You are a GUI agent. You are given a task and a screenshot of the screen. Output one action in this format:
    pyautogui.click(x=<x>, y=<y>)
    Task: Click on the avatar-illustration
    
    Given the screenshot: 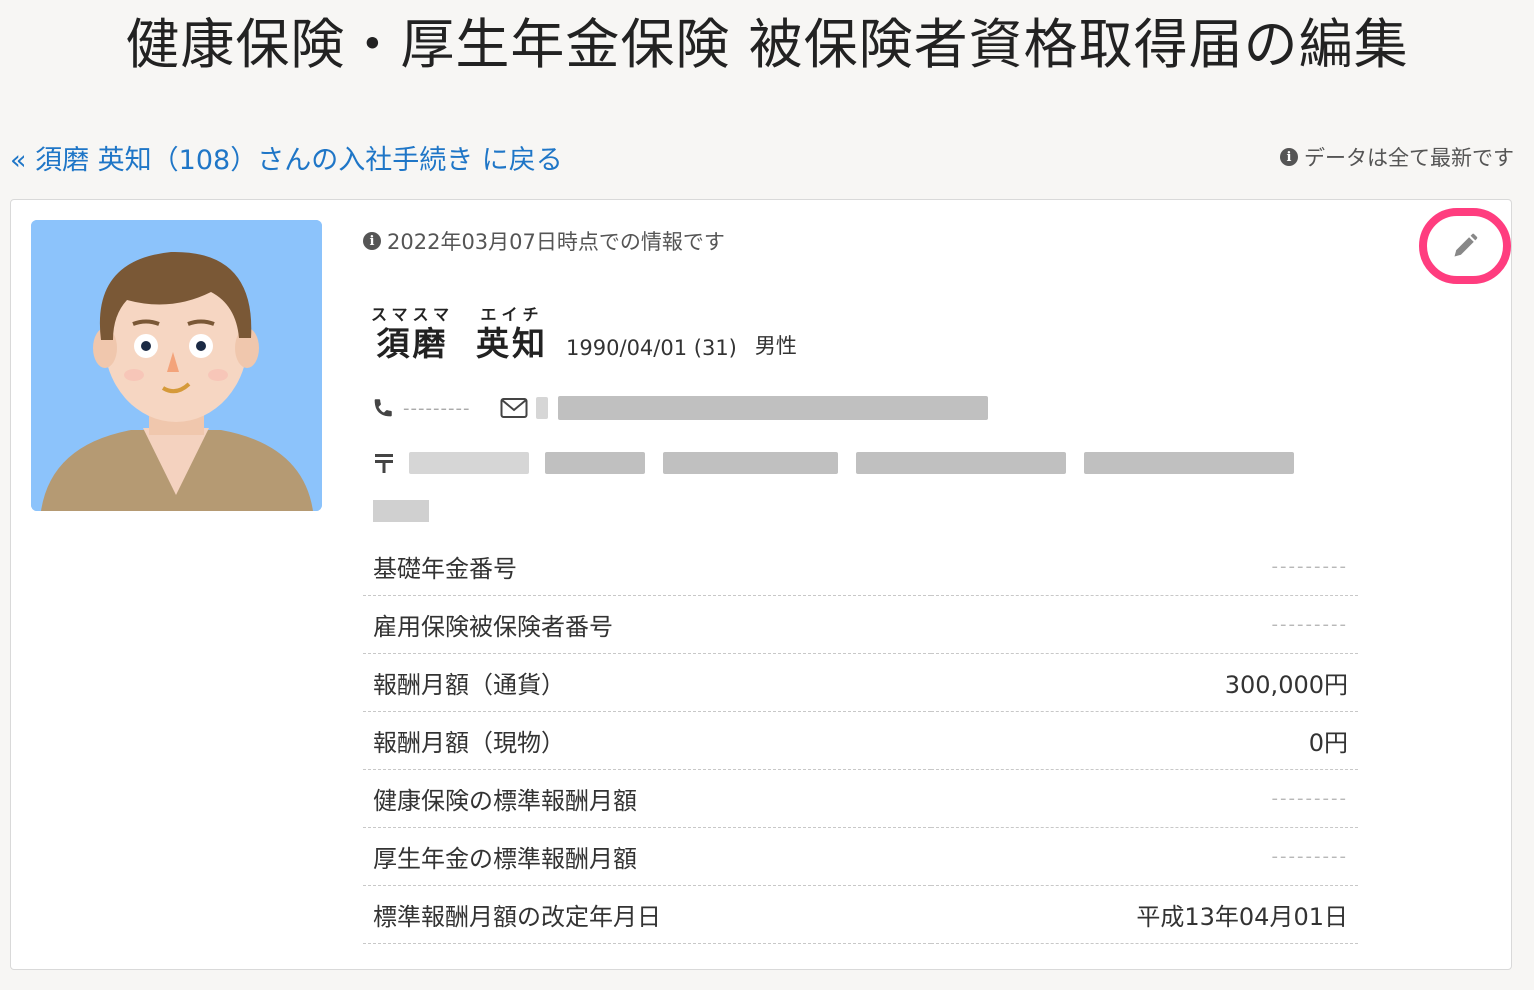 What is the action you would take?
    pyautogui.click(x=176, y=365)
    